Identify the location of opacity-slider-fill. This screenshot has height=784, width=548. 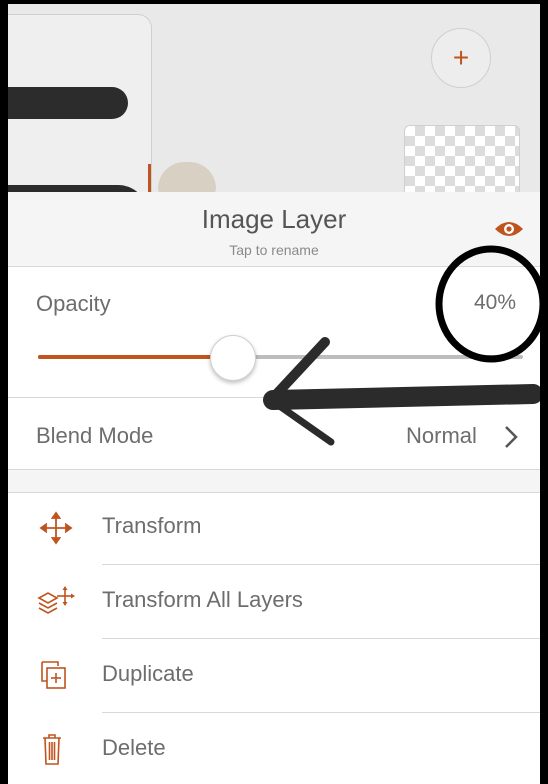
(135, 357).